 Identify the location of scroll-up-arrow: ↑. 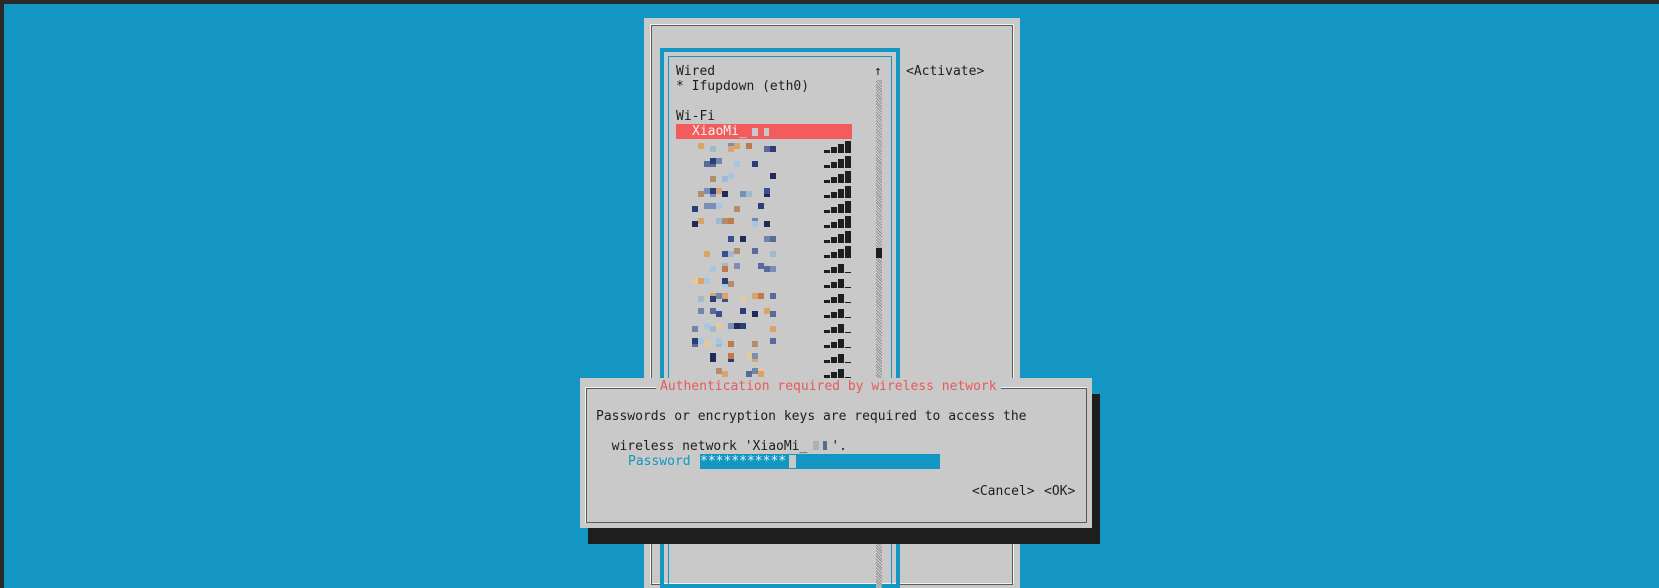
(878, 71).